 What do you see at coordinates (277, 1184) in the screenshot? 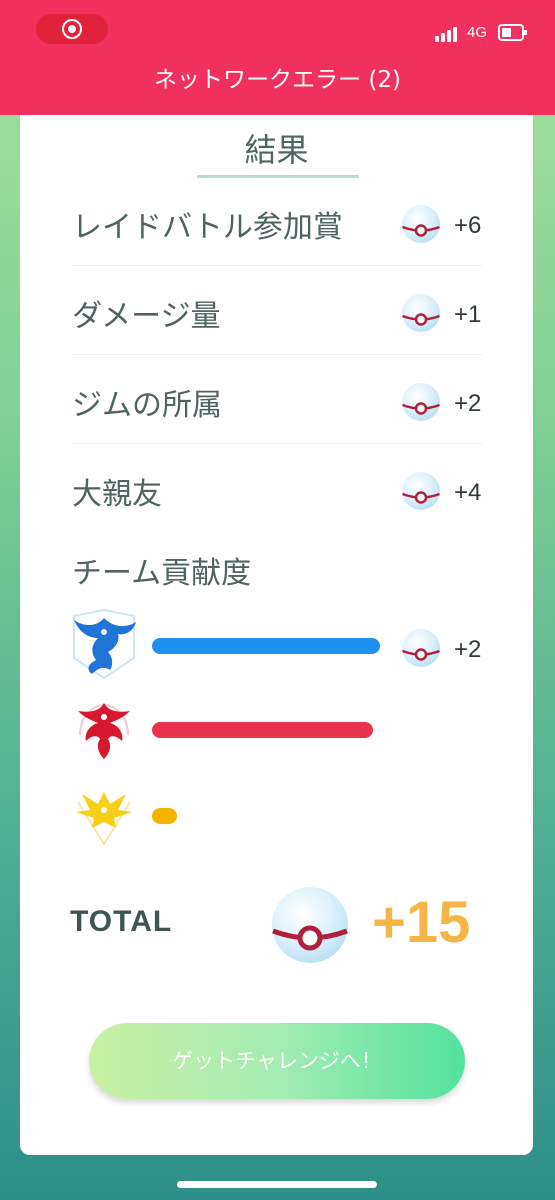
I see `home-indicator` at bounding box center [277, 1184].